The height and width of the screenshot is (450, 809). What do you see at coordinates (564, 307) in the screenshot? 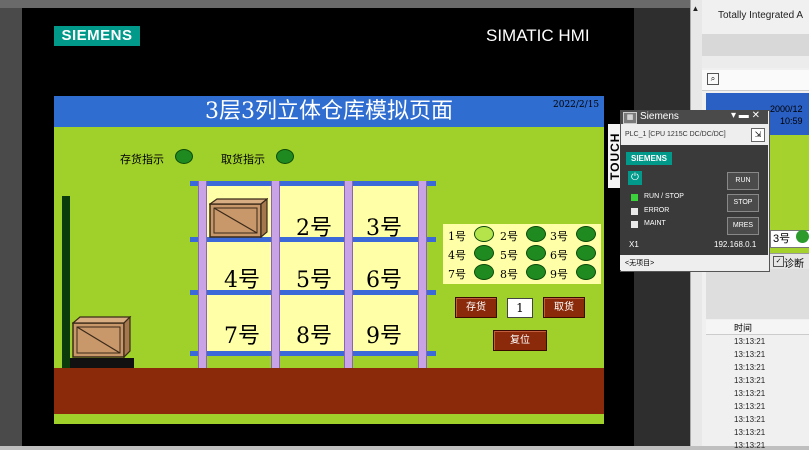
I see `retrieve-button: 取货` at bounding box center [564, 307].